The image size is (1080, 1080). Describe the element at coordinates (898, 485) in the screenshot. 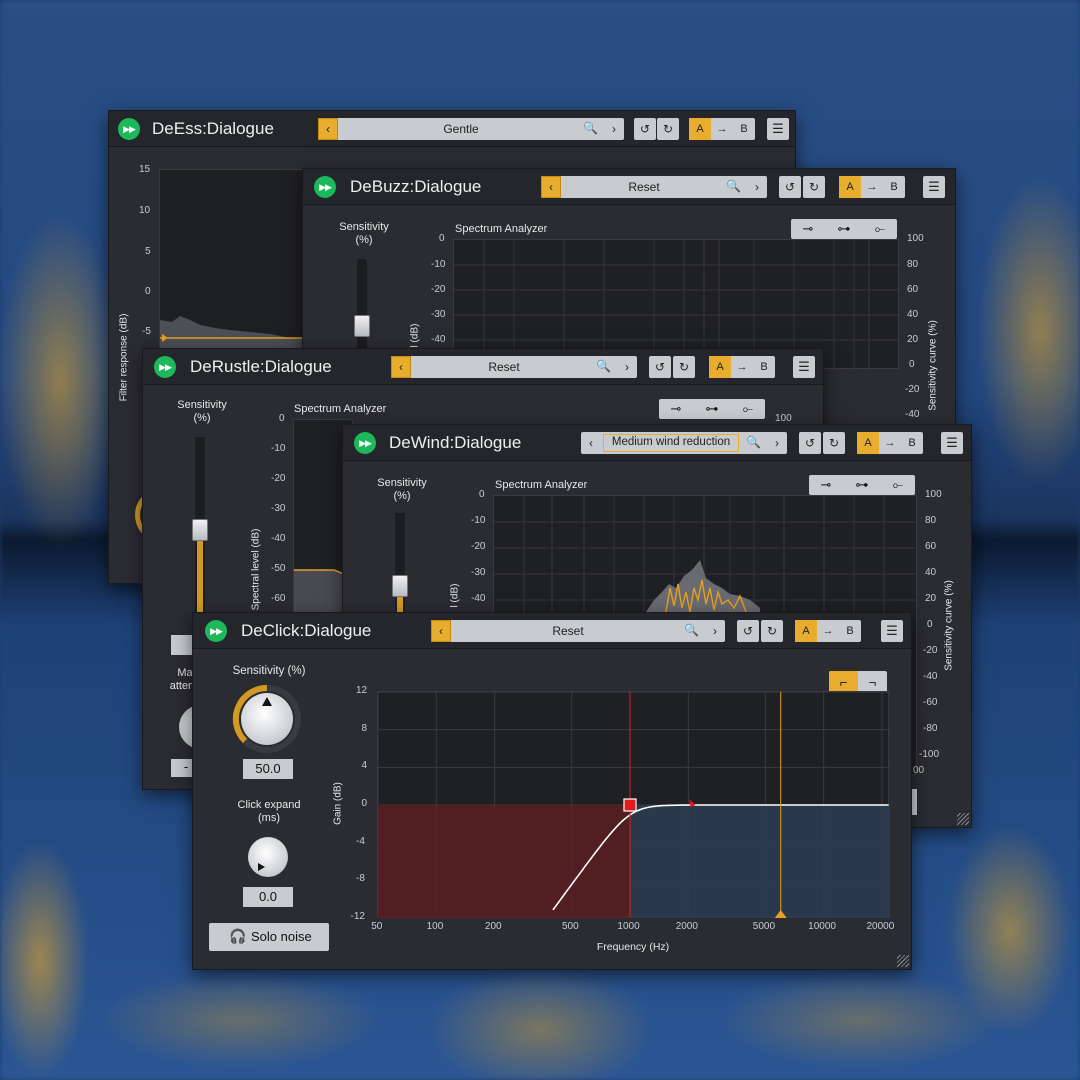

I see `dewind-mode-highcut-icon: ⟜` at that location.